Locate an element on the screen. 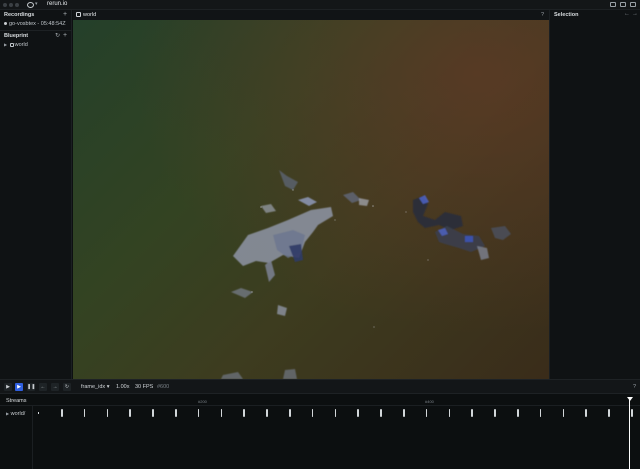 Image resolution: width=640 pixels, height=469 pixels. current-time: #600 is located at coordinates (163, 387).